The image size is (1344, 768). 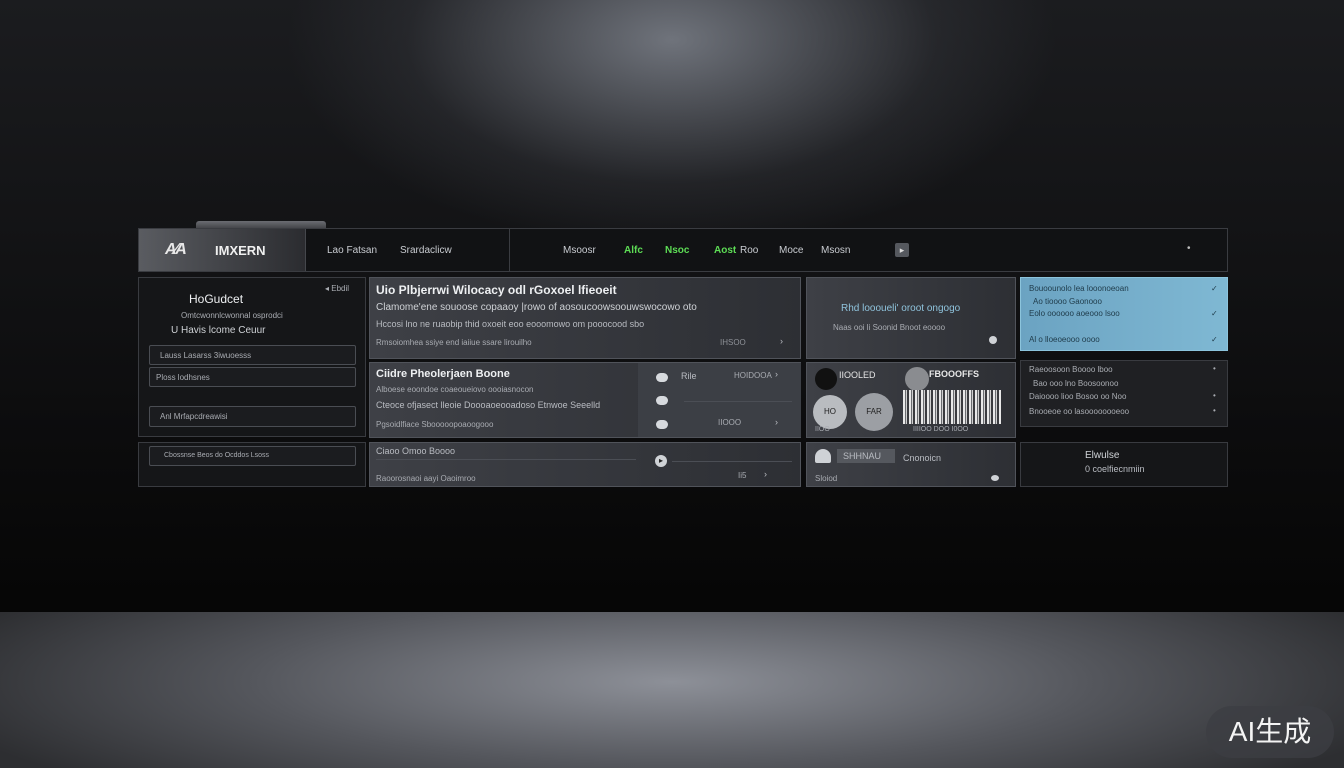 I want to click on detail-line-3: Pgsoidlfiace Sbooooopoaoogooo, so click(x=435, y=424).